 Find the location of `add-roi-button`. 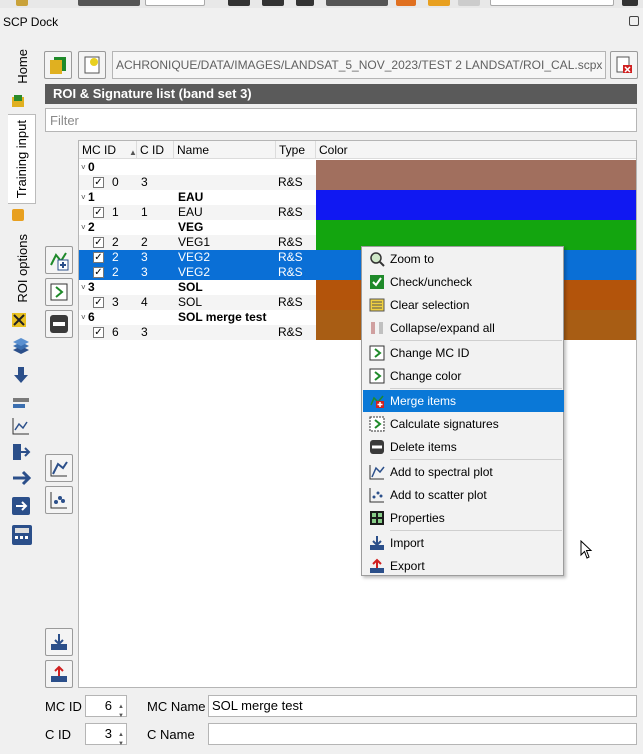

add-roi-button is located at coordinates (59, 260).